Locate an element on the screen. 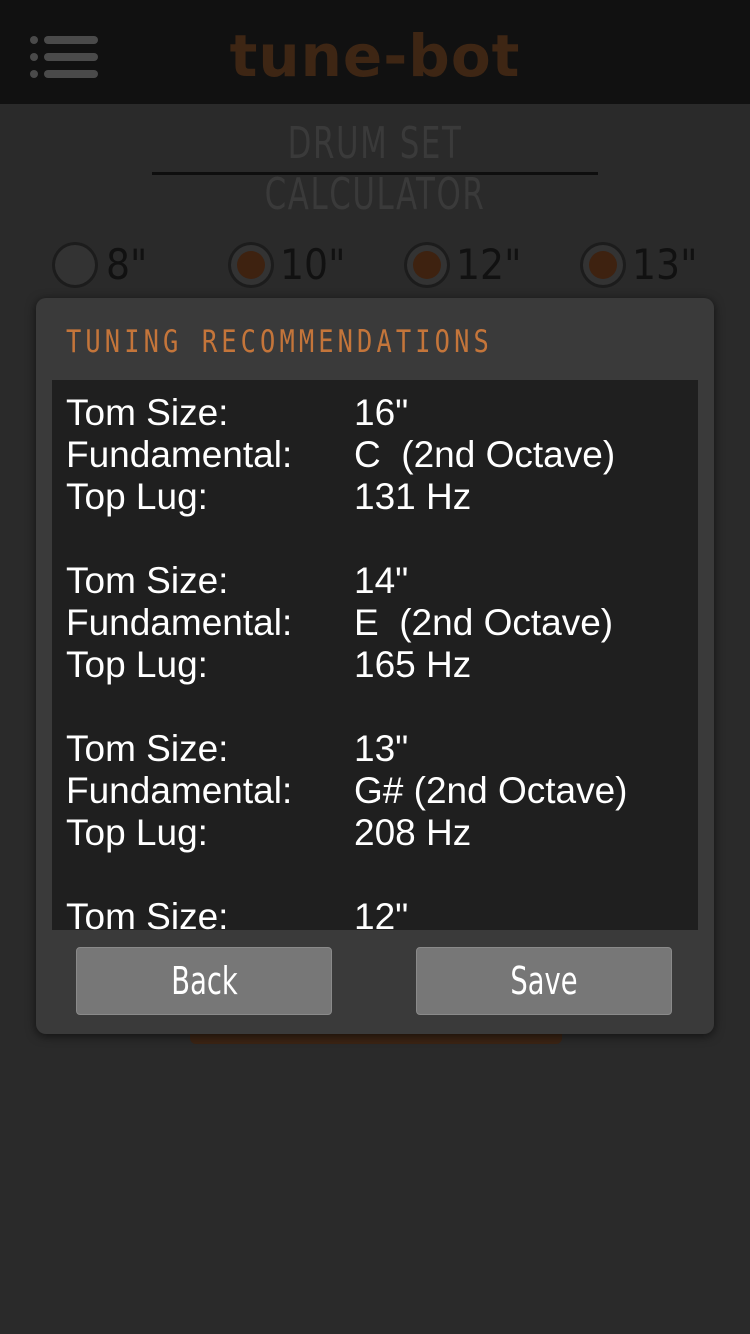 The height and width of the screenshot is (1334, 750). tom-size-value: 12" is located at coordinates (381, 913).